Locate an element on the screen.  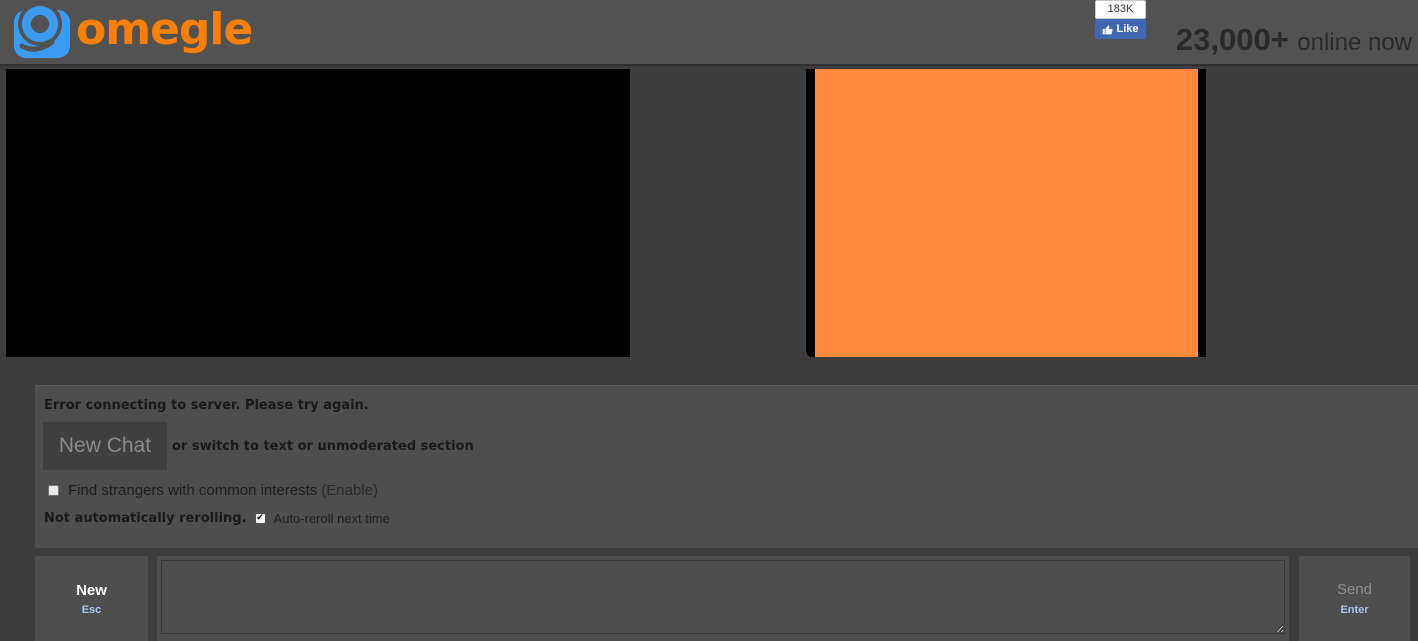
self-video is located at coordinates (1006, 213).